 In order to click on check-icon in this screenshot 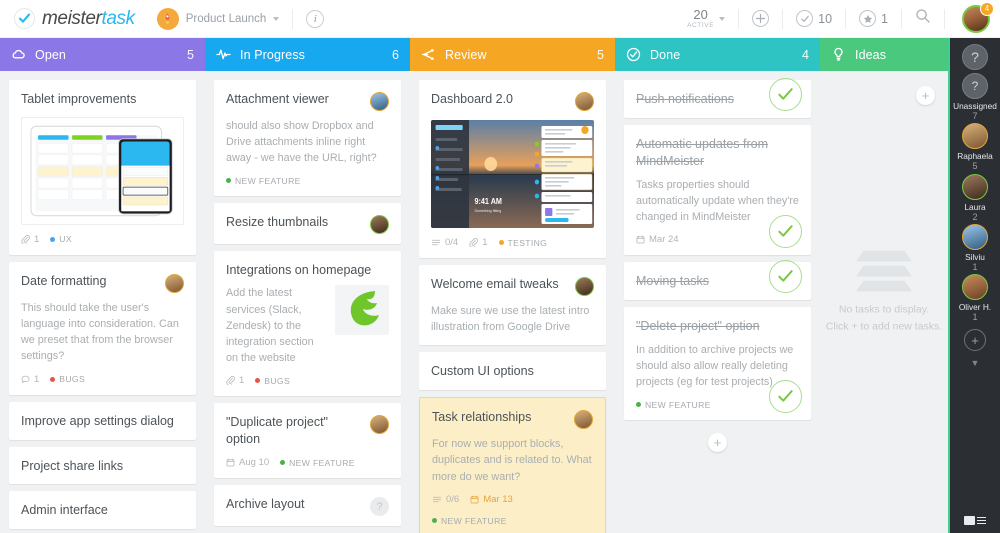, I will do `click(24, 18)`.